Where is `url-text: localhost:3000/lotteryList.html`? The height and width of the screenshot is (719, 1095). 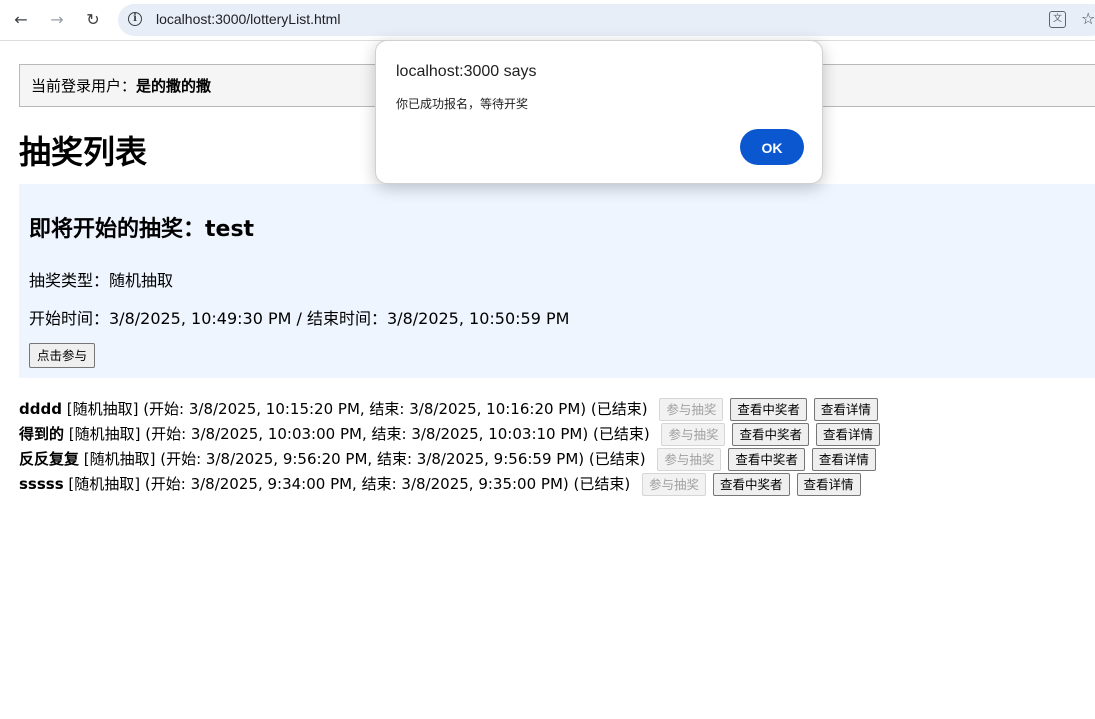
url-text: localhost:3000/lotteryList.html is located at coordinates (248, 19).